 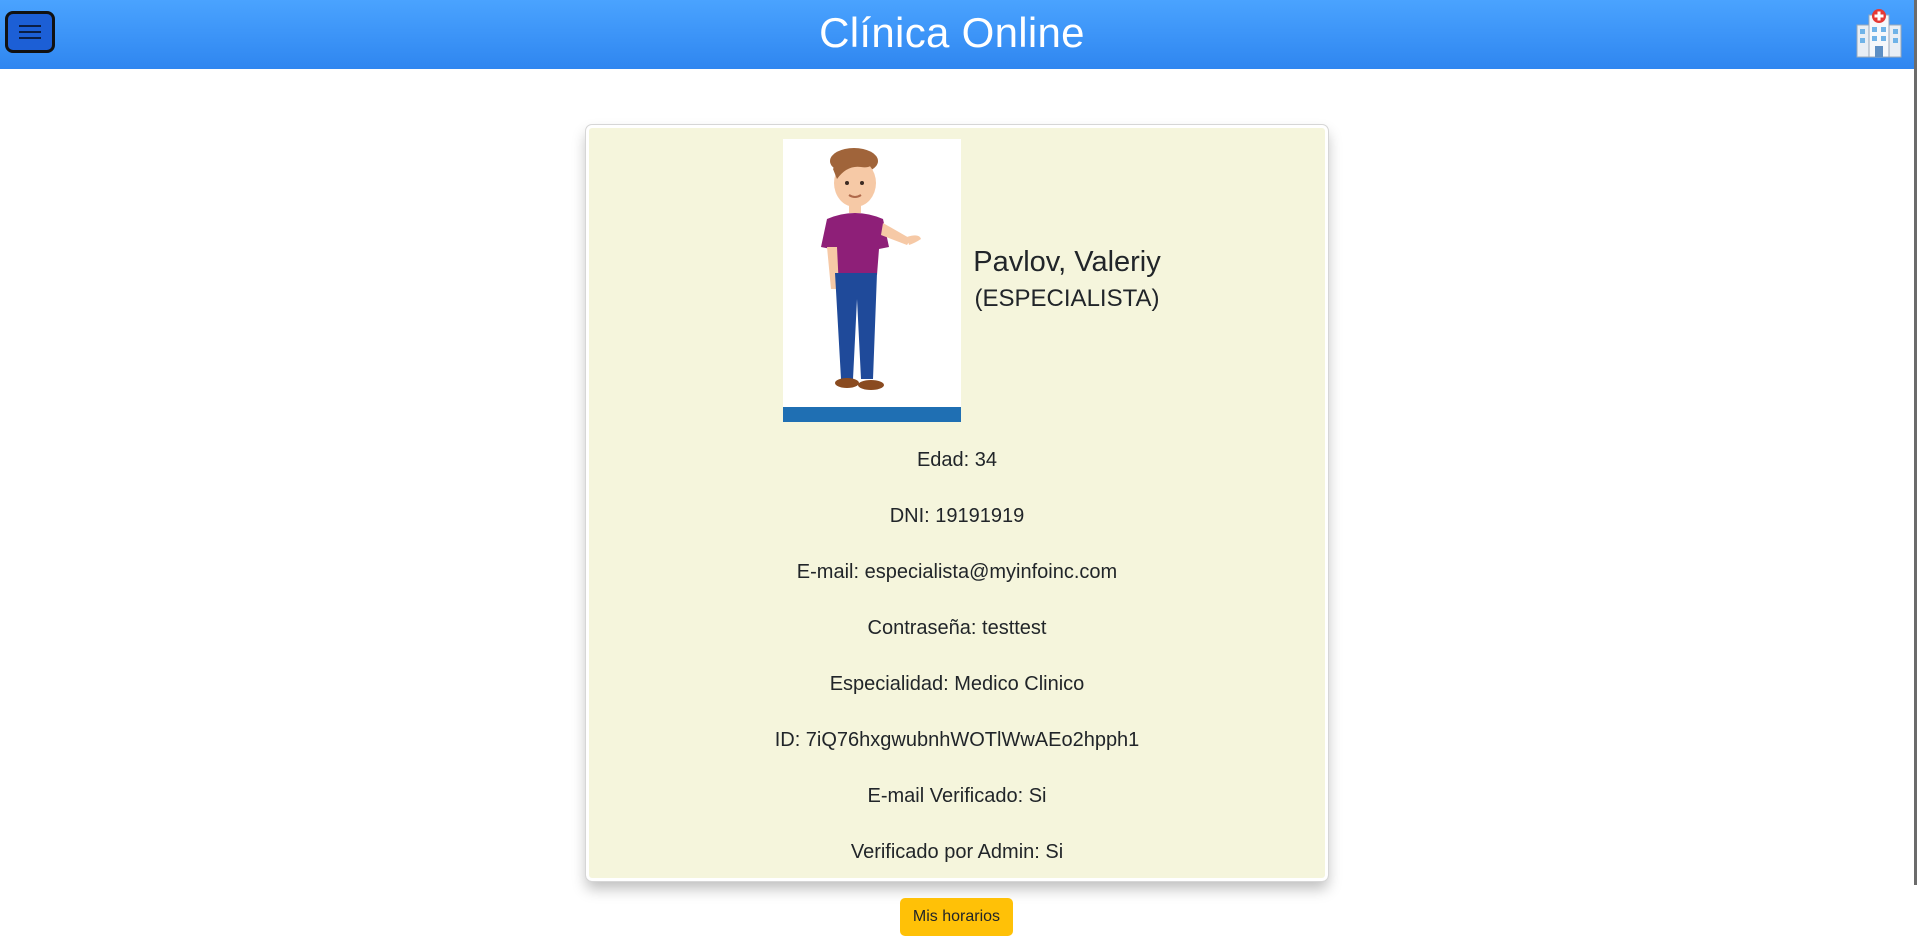 I want to click on field-email: E-mail: especialista@myinfoinc.com, so click(x=957, y=572).